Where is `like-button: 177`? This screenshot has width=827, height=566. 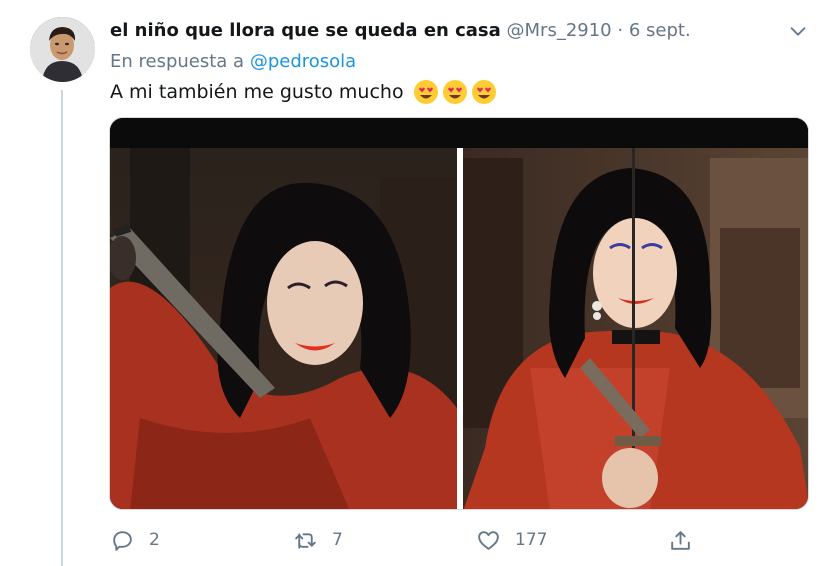 like-button: 177 is located at coordinates (511, 540).